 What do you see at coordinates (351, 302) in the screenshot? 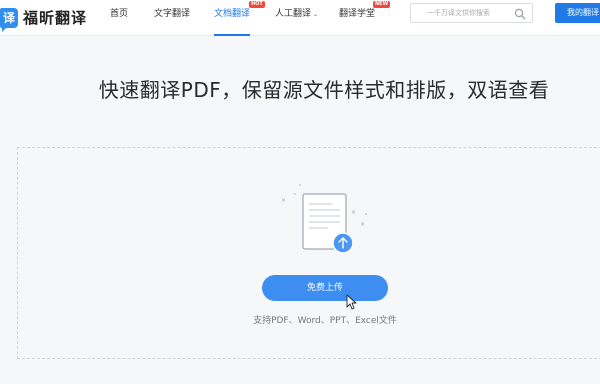
I see `mouse-cursor-icon` at bounding box center [351, 302].